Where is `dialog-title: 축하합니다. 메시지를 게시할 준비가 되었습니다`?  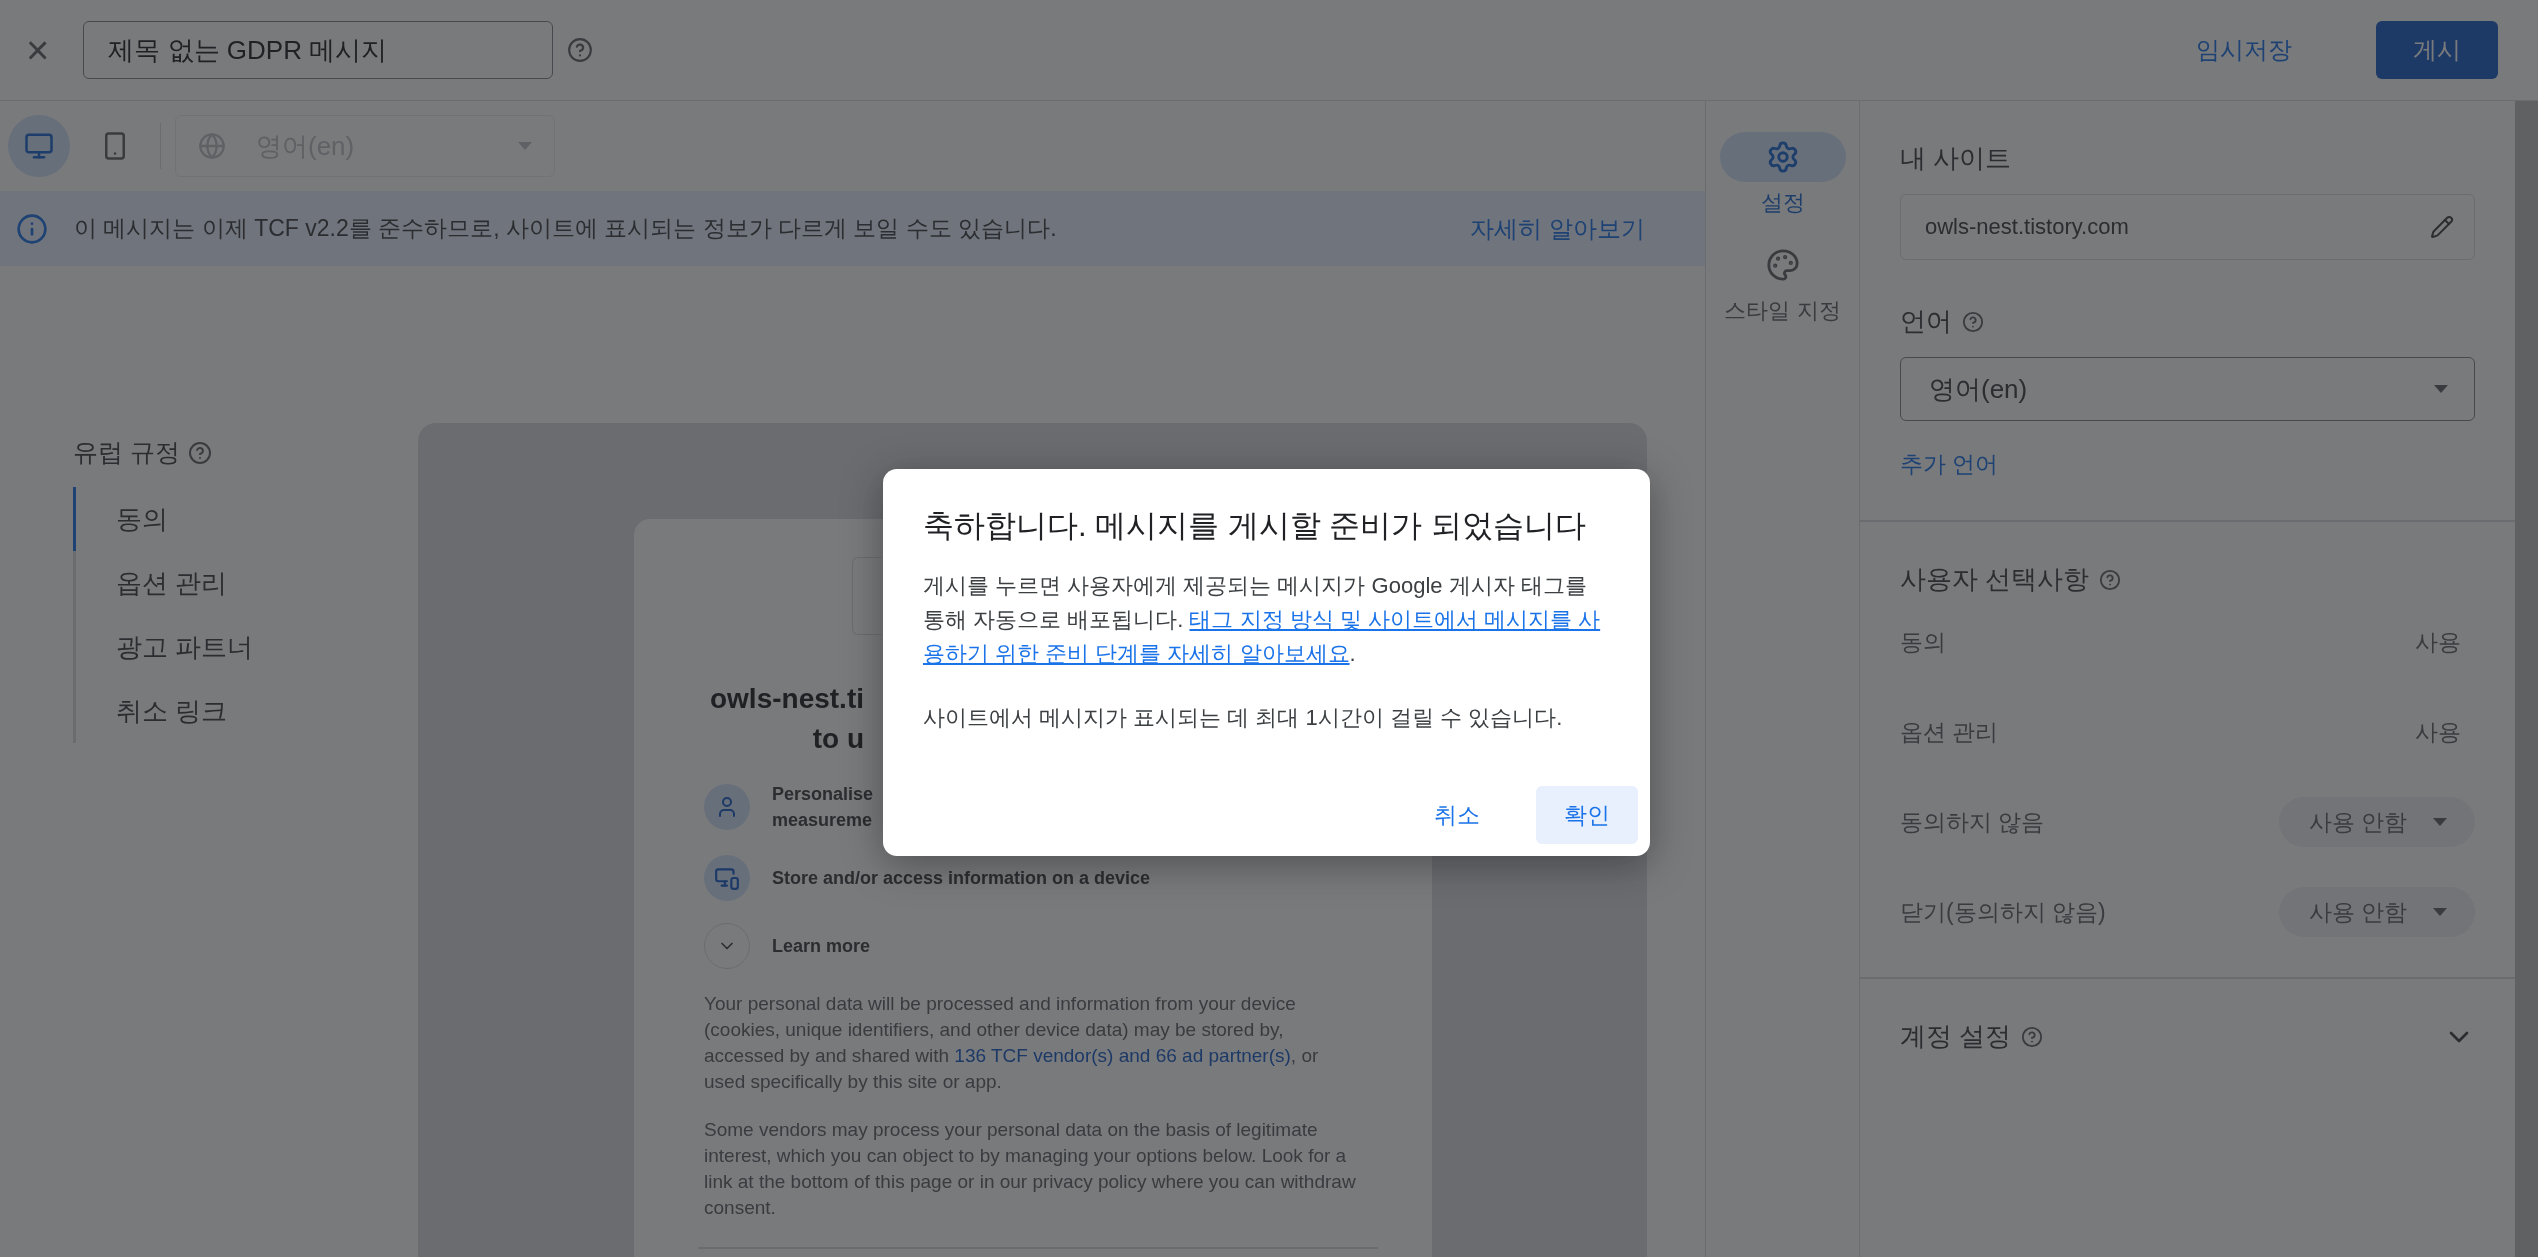
dialog-title: 축하합니다. 메시지를 게시할 준비가 되었습니다 is located at coordinates (1255, 526).